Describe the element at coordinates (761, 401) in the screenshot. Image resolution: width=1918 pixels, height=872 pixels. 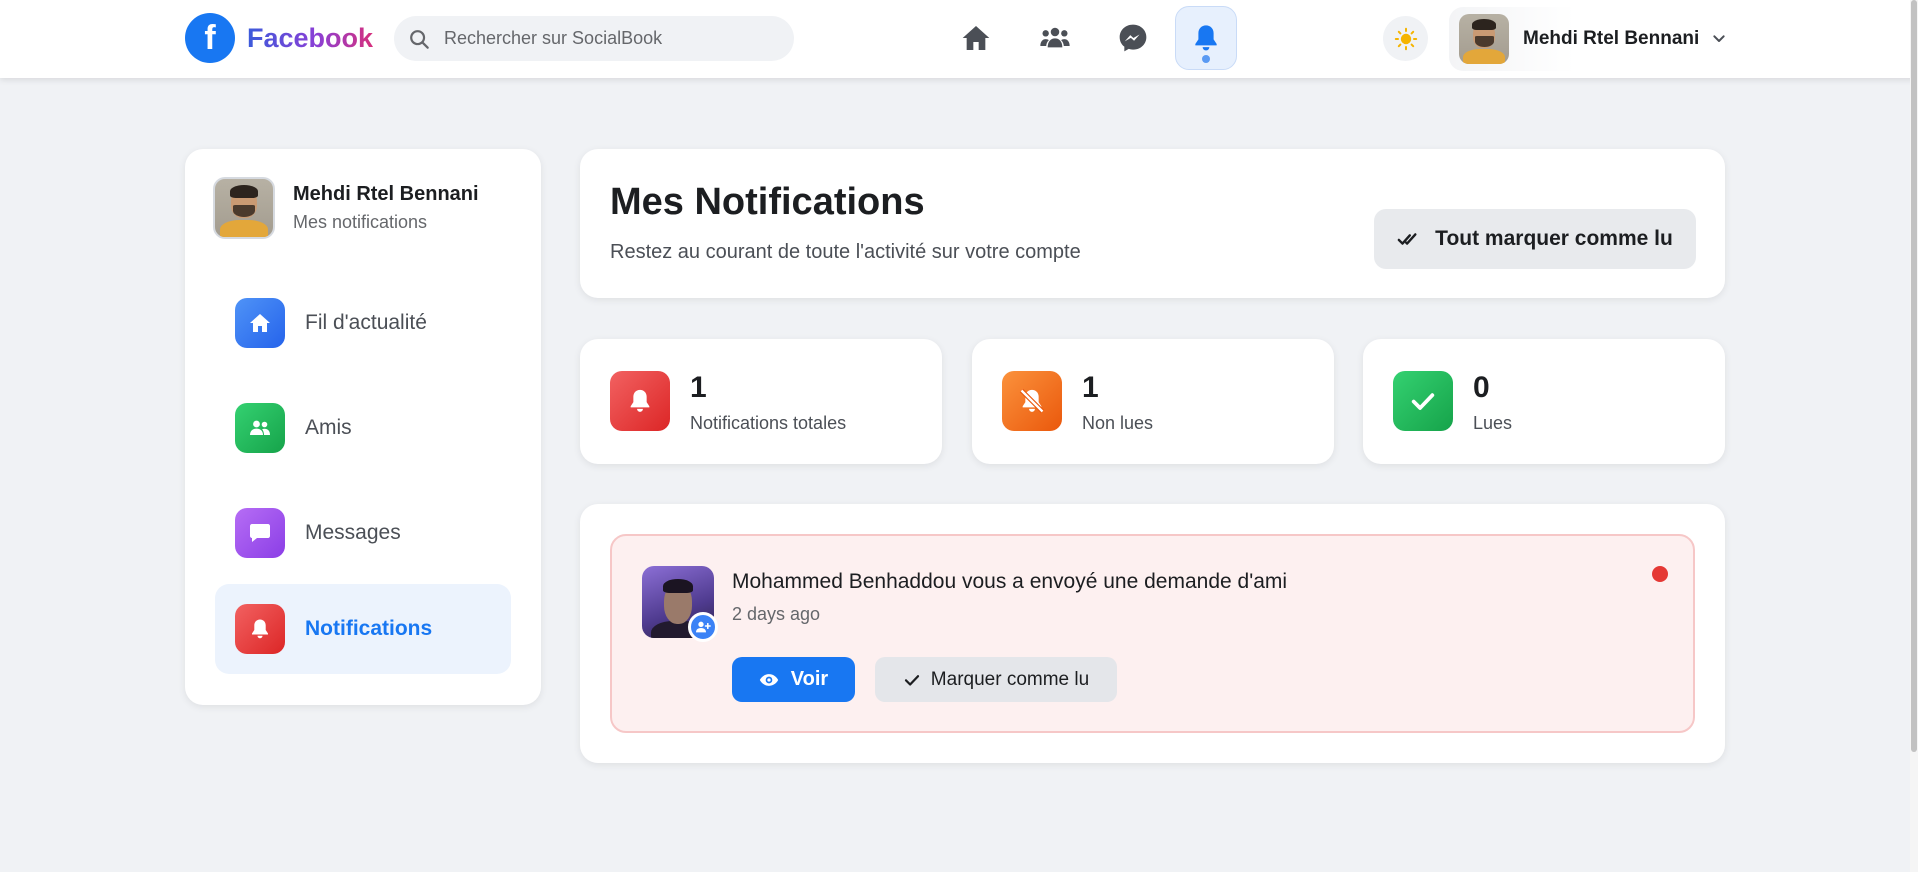
I see `stat-card-total: 1 Notifications totales` at that location.